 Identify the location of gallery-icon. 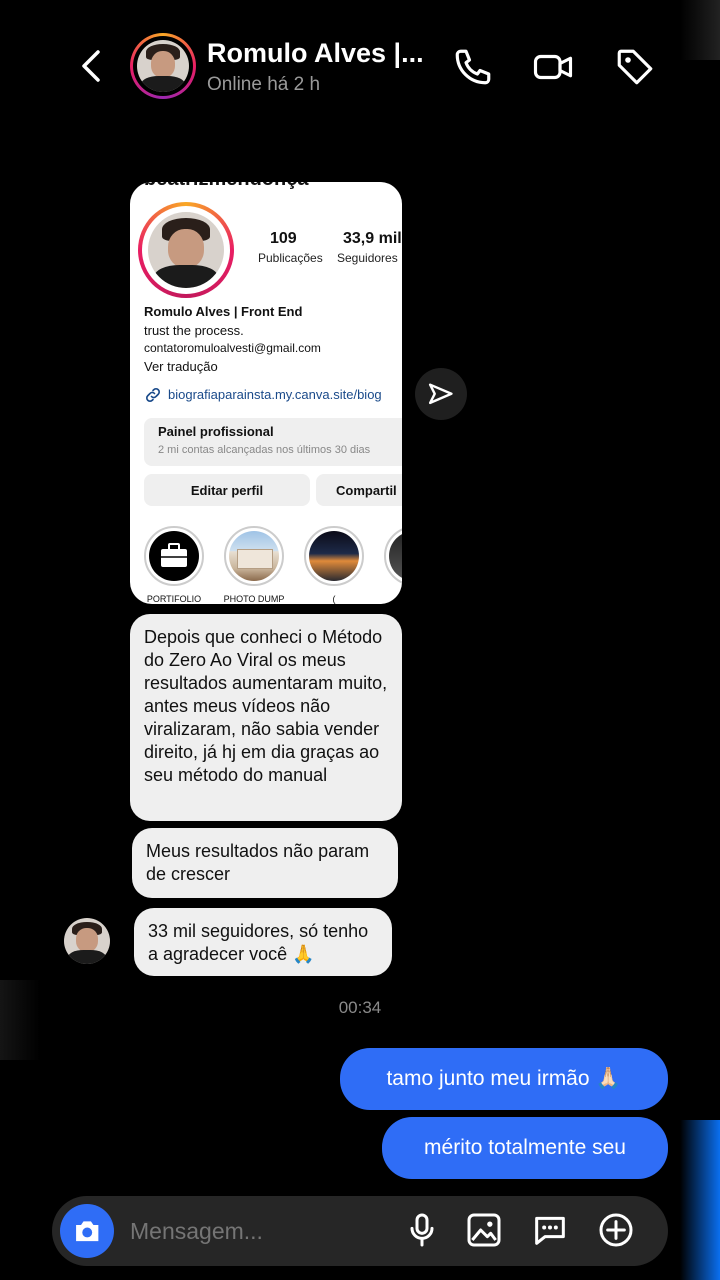
(484, 1230).